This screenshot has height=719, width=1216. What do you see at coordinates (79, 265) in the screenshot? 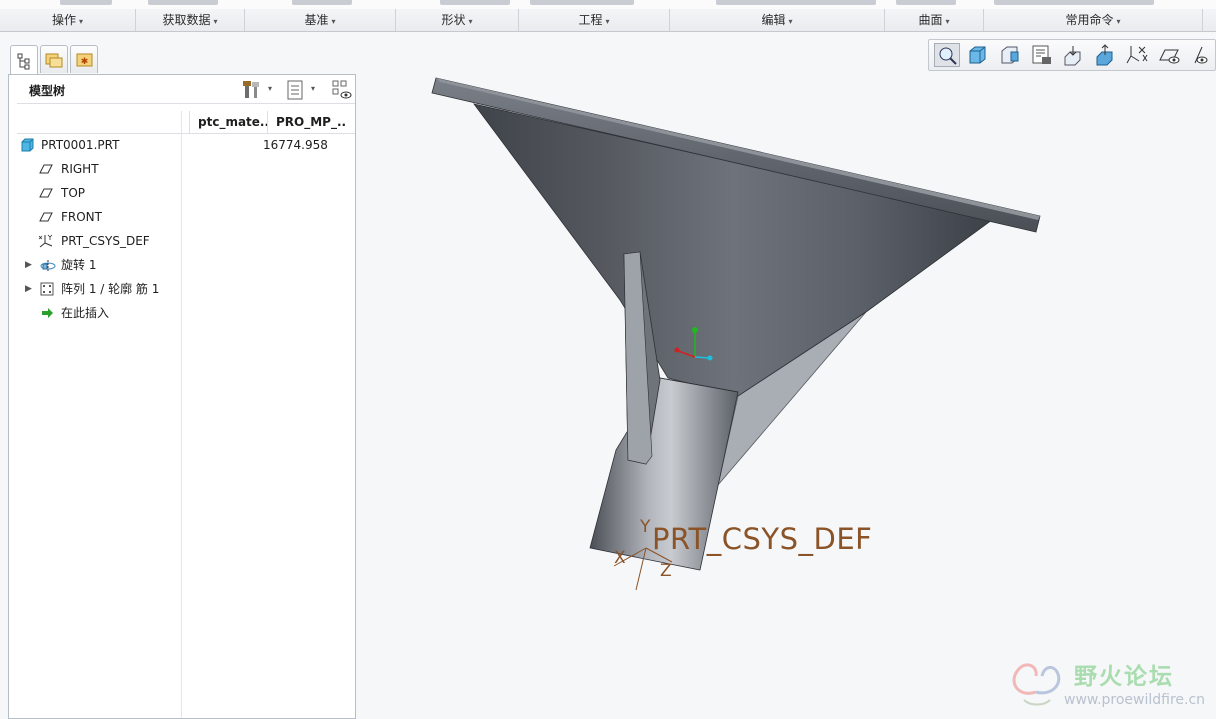
I see `tree-item-label: 旋转 1` at bounding box center [79, 265].